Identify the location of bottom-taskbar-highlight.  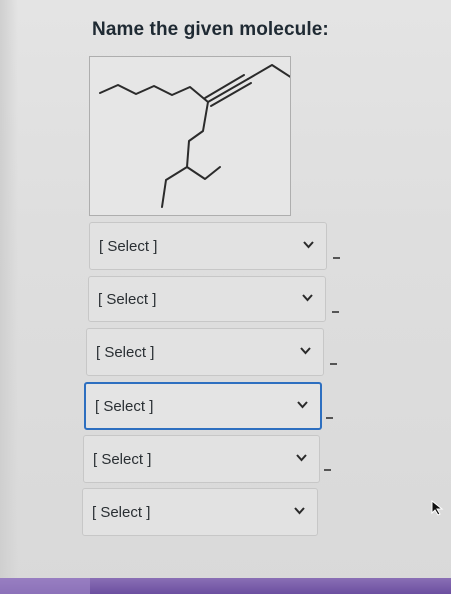
(45, 586).